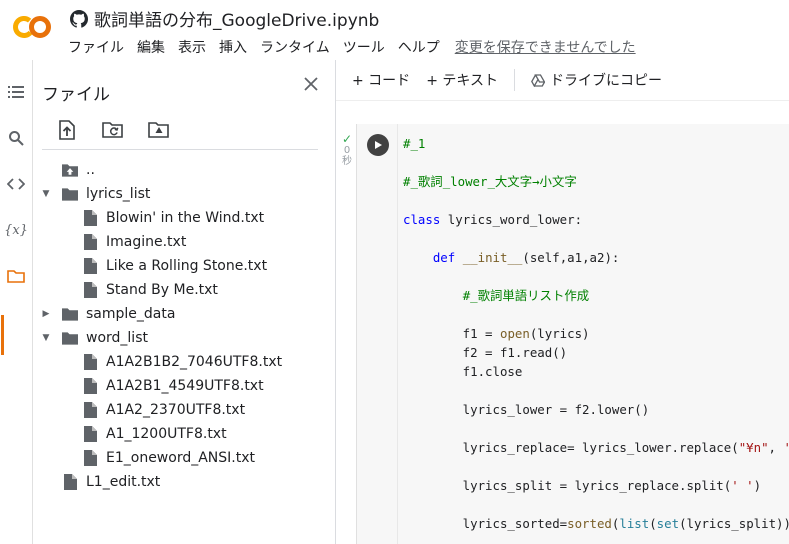 The width and height of the screenshot is (789, 544). I want to click on search-icon, so click(16, 138).